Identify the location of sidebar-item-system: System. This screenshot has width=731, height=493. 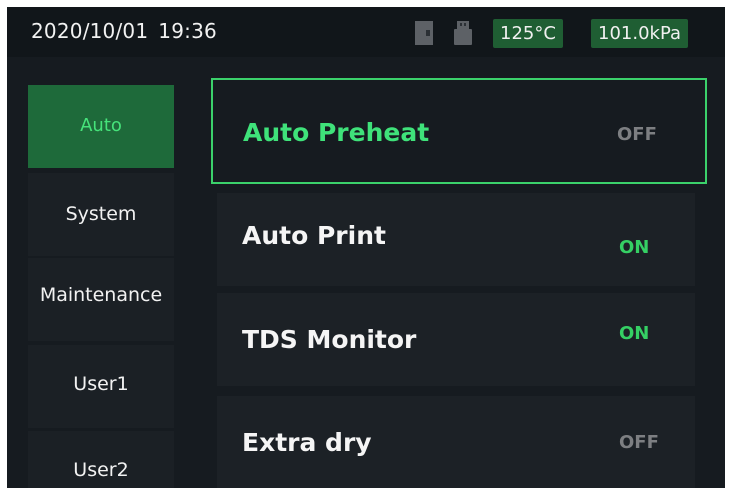
(101, 214).